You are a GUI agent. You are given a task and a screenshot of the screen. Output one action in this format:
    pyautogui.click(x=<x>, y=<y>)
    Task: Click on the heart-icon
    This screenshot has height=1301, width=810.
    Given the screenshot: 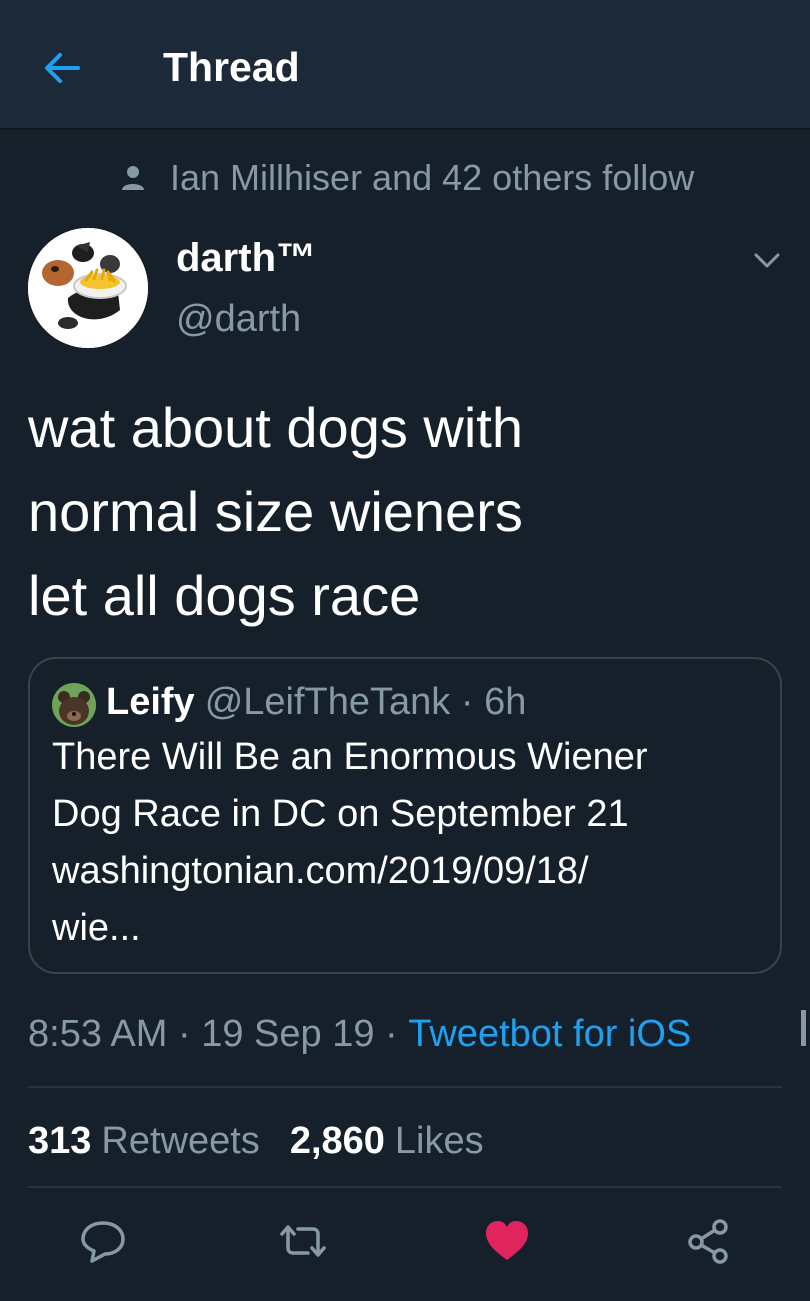 What is the action you would take?
    pyautogui.click(x=507, y=1241)
    